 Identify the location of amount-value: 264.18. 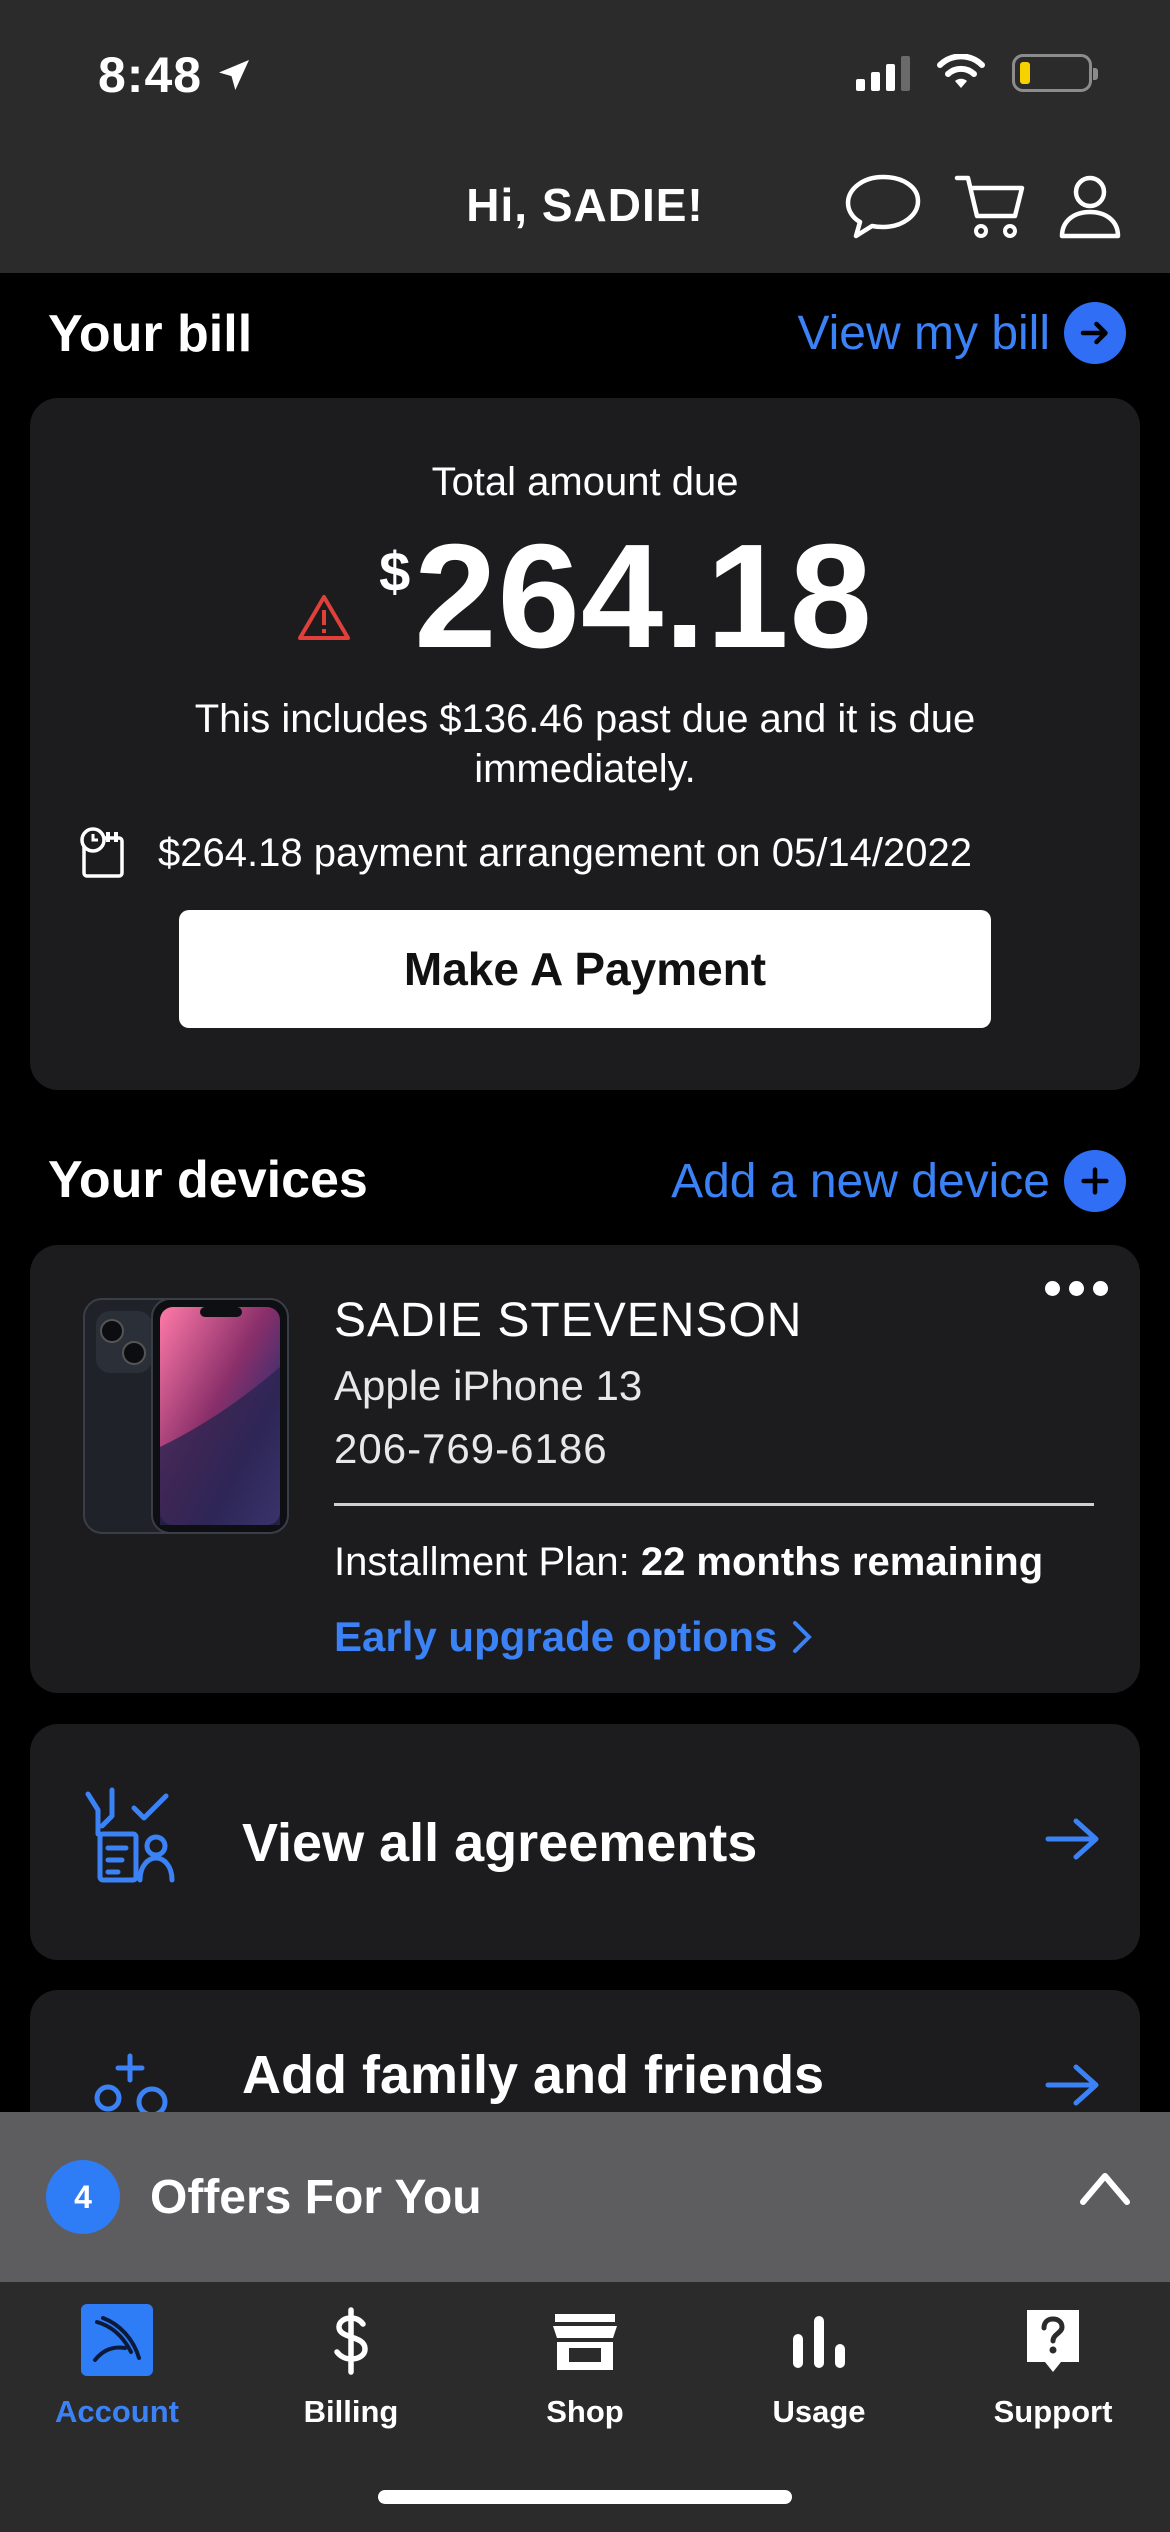
(643, 596).